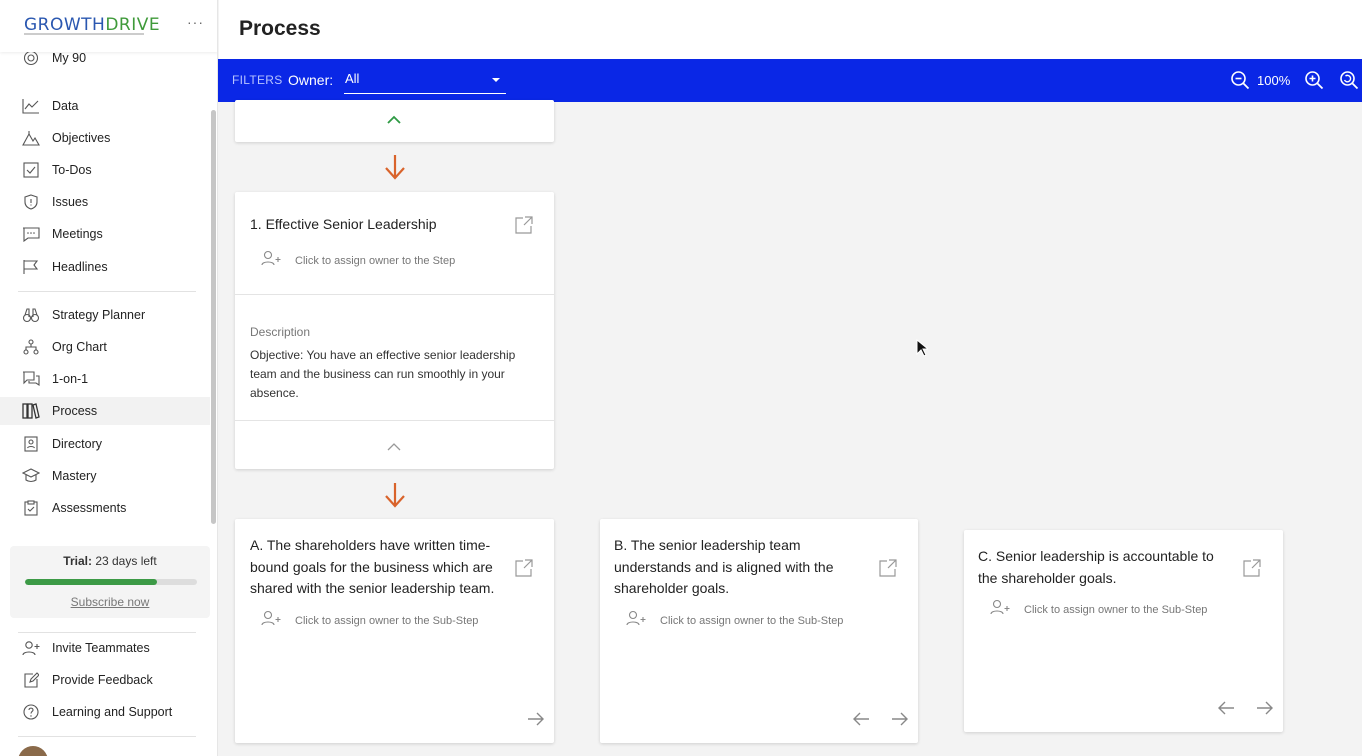 Image resolution: width=1362 pixels, height=756 pixels. Describe the element at coordinates (105, 444) in the screenshot. I see `sidebar-item-directory: Directory` at that location.